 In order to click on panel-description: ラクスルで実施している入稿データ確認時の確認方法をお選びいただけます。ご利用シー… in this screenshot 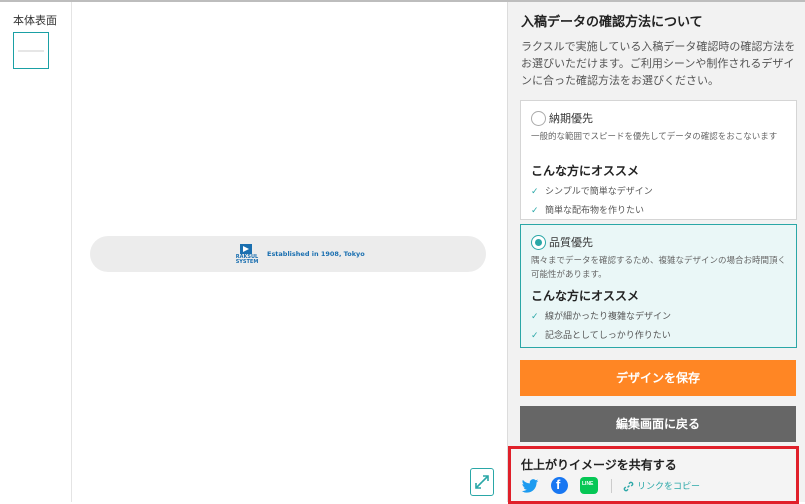, I will do `click(658, 63)`.